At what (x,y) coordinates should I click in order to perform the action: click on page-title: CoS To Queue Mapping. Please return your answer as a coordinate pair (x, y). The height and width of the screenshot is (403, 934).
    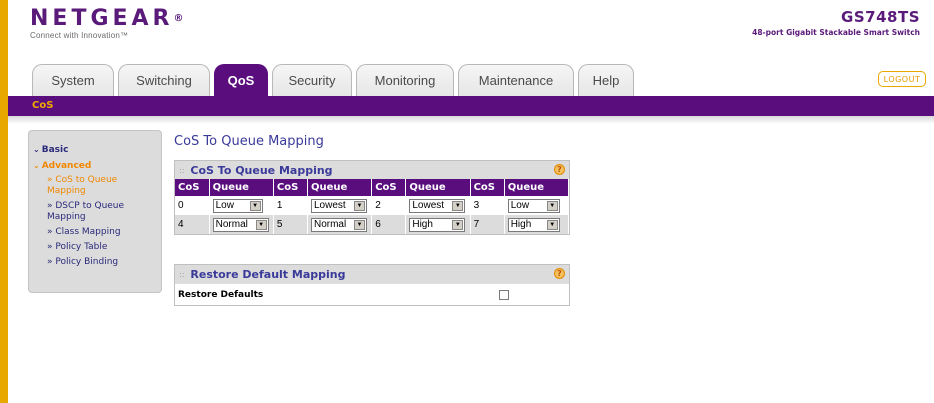
    Looking at the image, I should click on (249, 141).